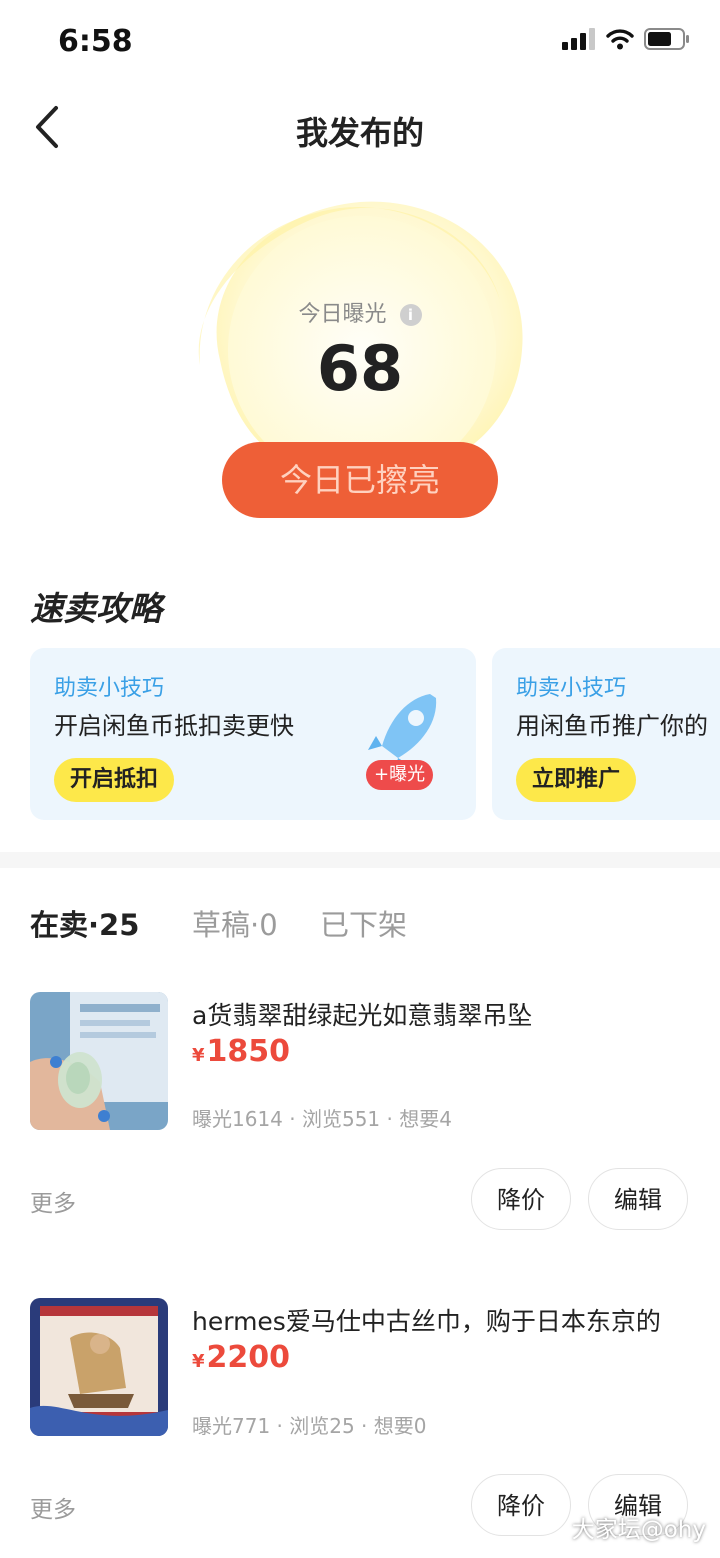  Describe the element at coordinates (638, 1199) in the screenshot. I see `edit-button: 编辑` at that location.